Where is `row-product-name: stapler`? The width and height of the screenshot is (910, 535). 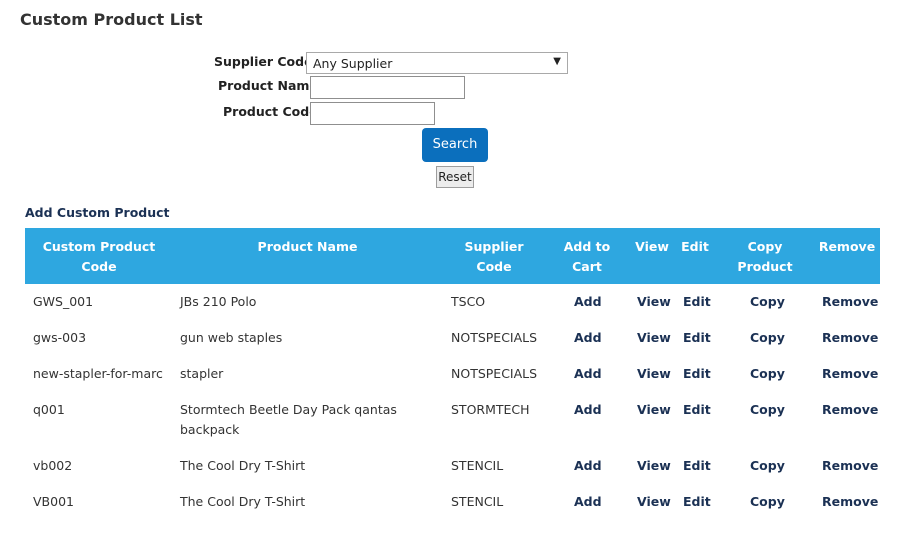
row-product-name: stapler is located at coordinates (202, 373).